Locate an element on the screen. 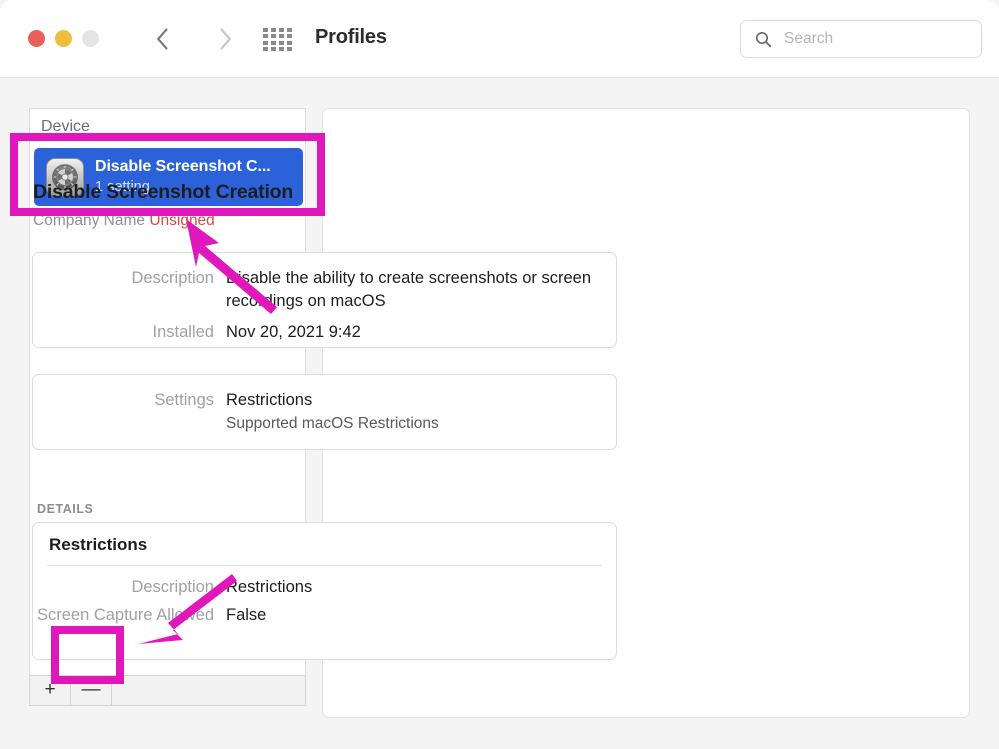  minimize-window-button is located at coordinates (63, 38).